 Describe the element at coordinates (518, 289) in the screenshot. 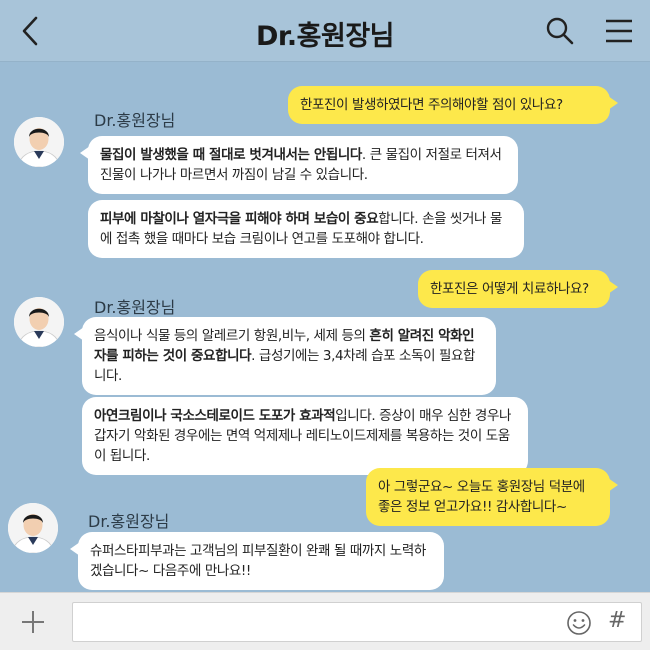

I see `outgoing-message: 한포진은 어떻게 치료하나요?` at that location.